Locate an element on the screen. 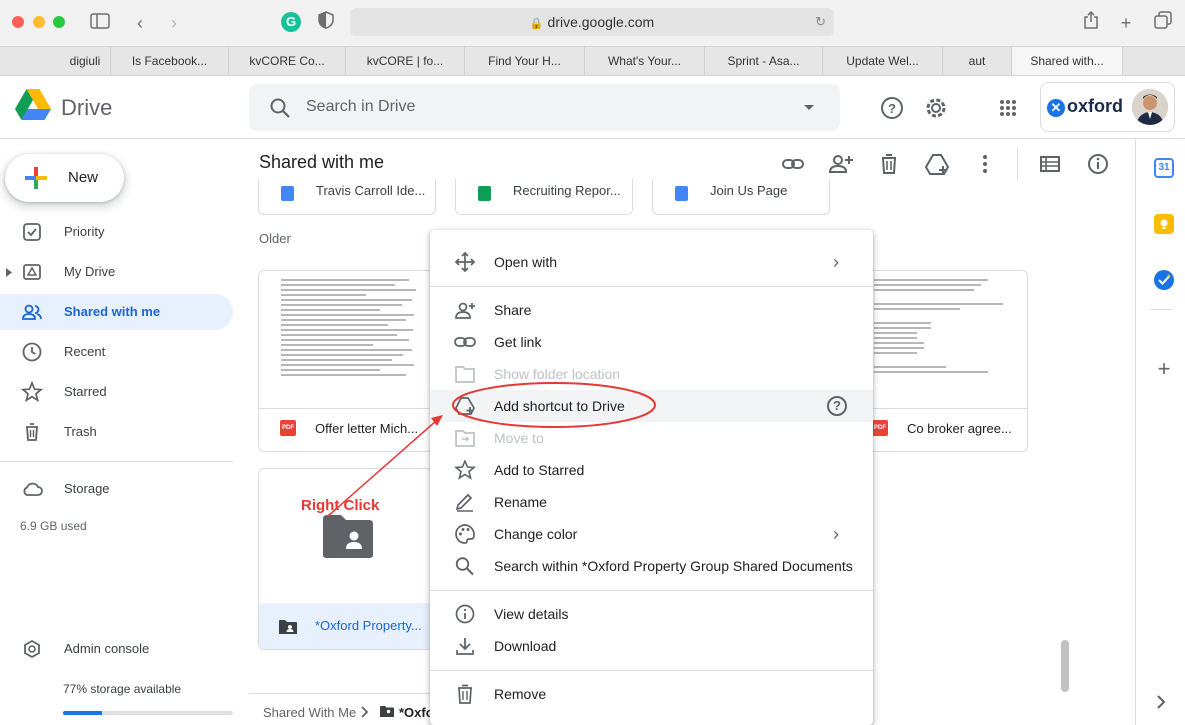 The height and width of the screenshot is (725, 1185). close-window-button is located at coordinates (18, 22).